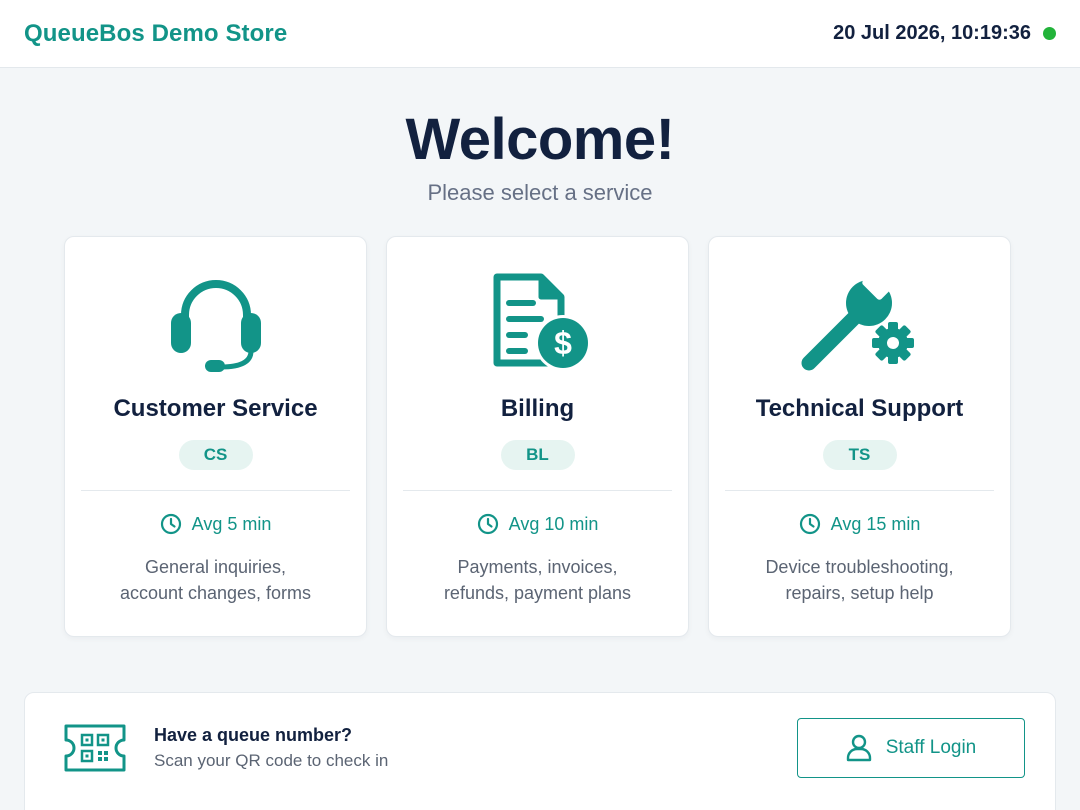 The height and width of the screenshot is (810, 1080). Describe the element at coordinates (859, 322) in the screenshot. I see `wrench-gear-icon` at that location.